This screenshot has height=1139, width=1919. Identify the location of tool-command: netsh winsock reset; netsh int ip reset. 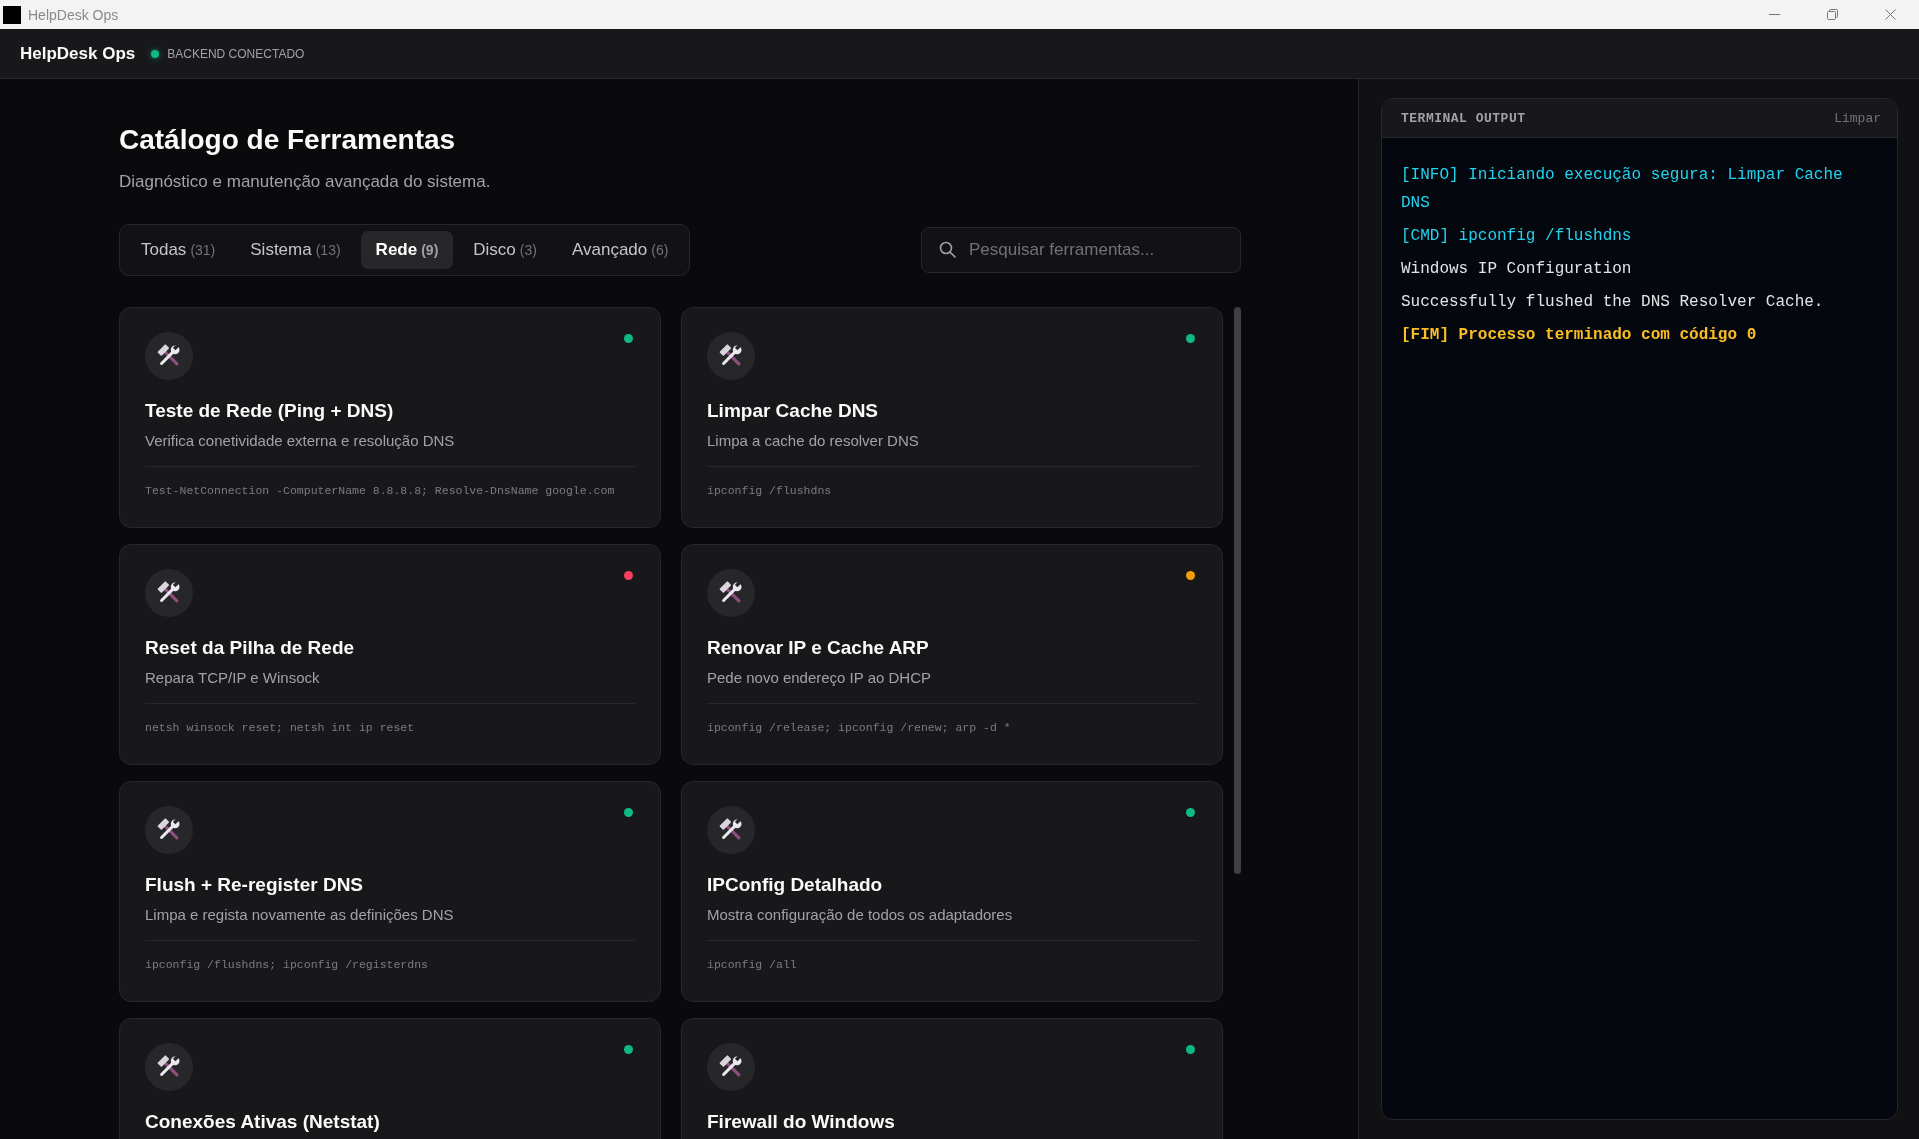
(280, 728).